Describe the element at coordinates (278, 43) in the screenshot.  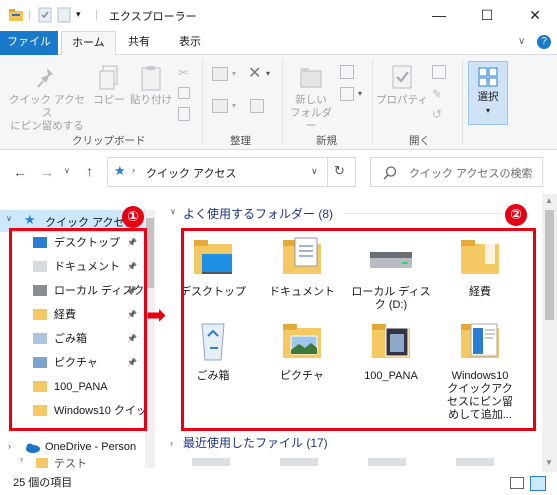
I see `ribbon-tabs: ファイル ホーム 共有 表示 ∨ ?` at that location.